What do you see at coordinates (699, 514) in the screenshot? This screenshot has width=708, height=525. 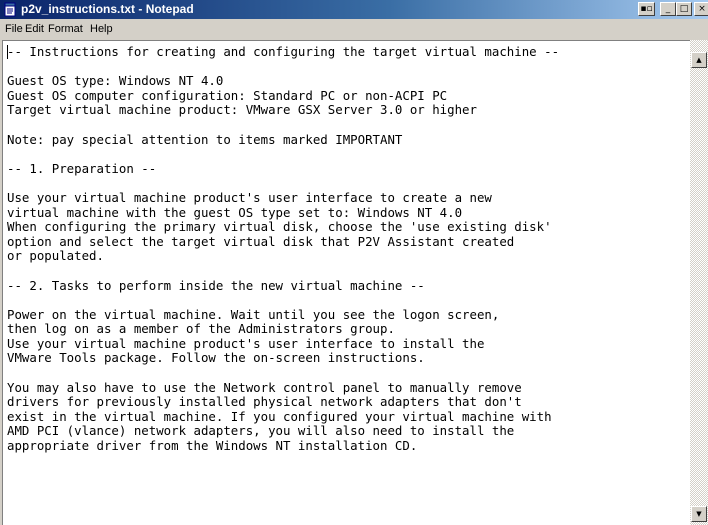 I see `scroll-down-icon: ▼` at bounding box center [699, 514].